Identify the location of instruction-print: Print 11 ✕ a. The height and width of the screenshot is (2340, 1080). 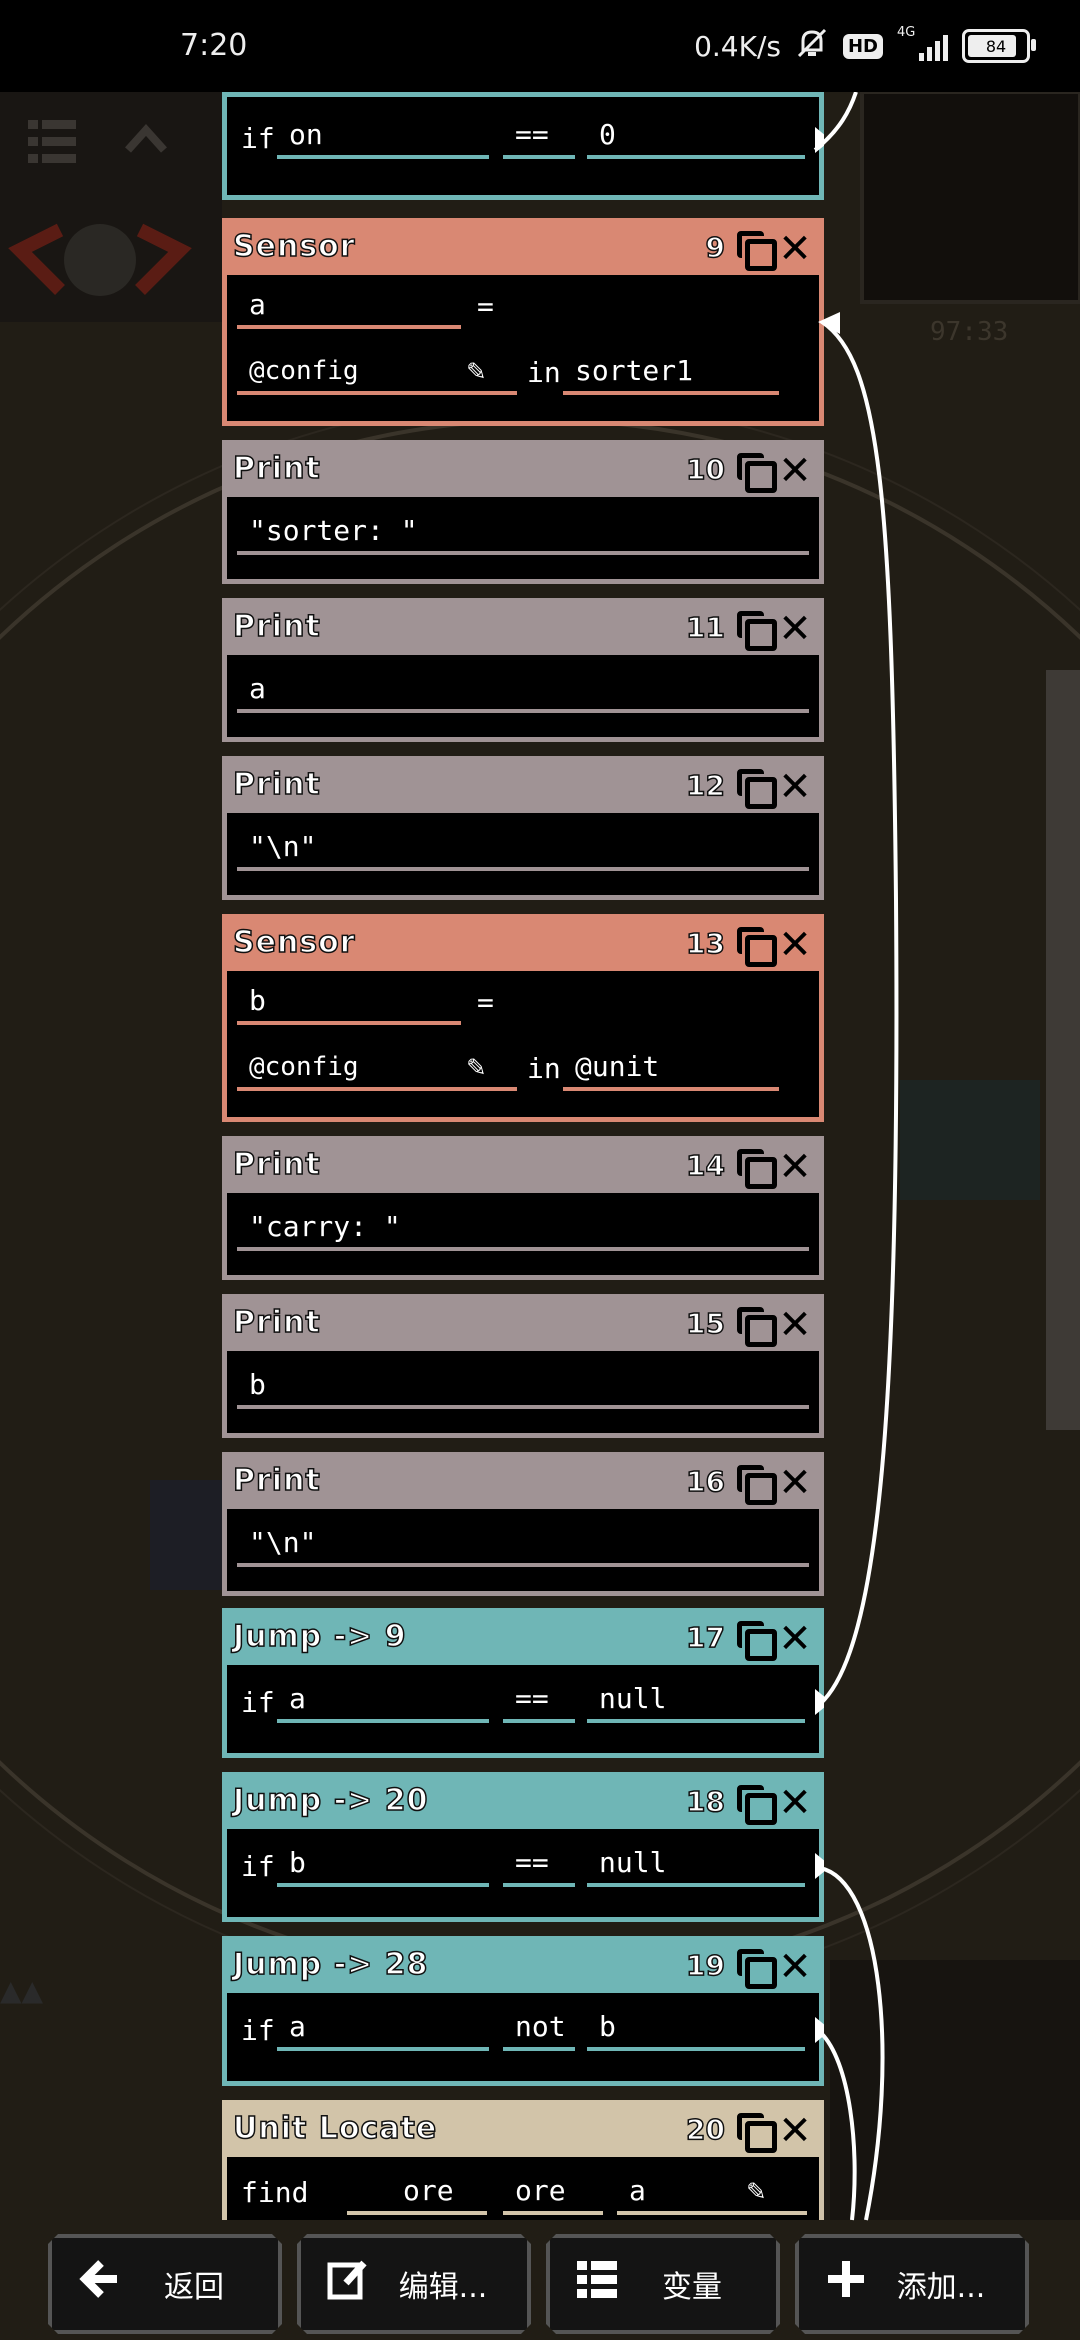
(523, 670).